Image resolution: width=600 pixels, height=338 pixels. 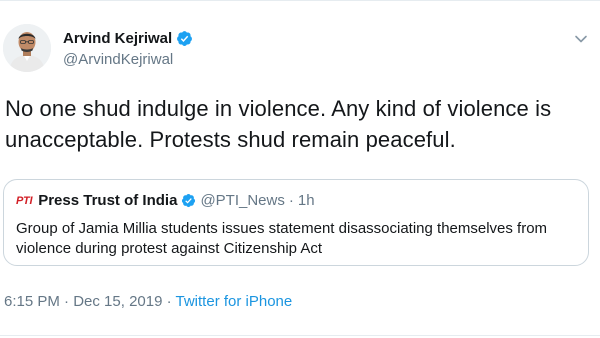 What do you see at coordinates (24, 200) in the screenshot?
I see `pti-logo: PTI` at bounding box center [24, 200].